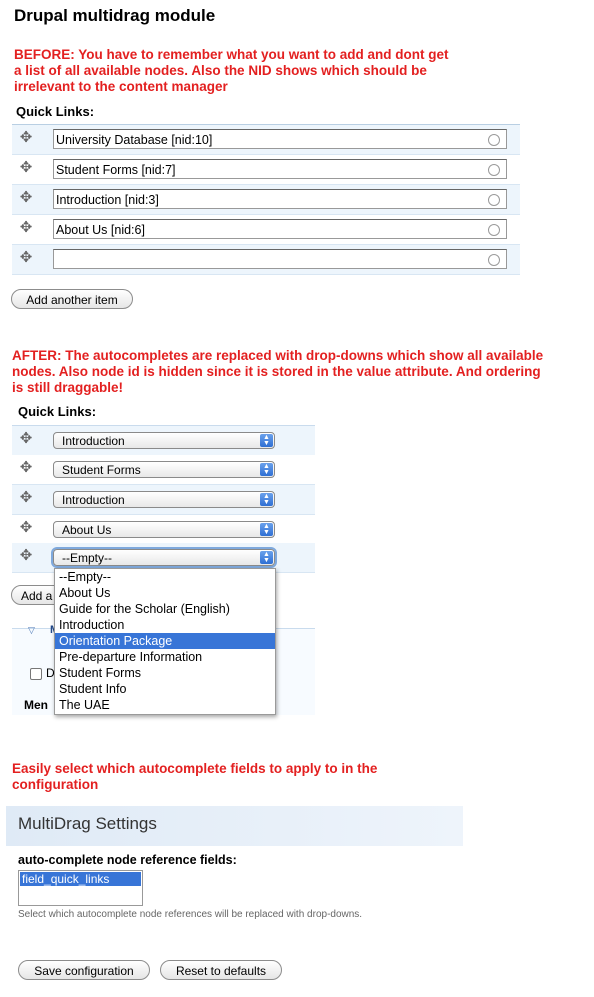  I want to click on input-value: About Us [nid:6], so click(100, 230).